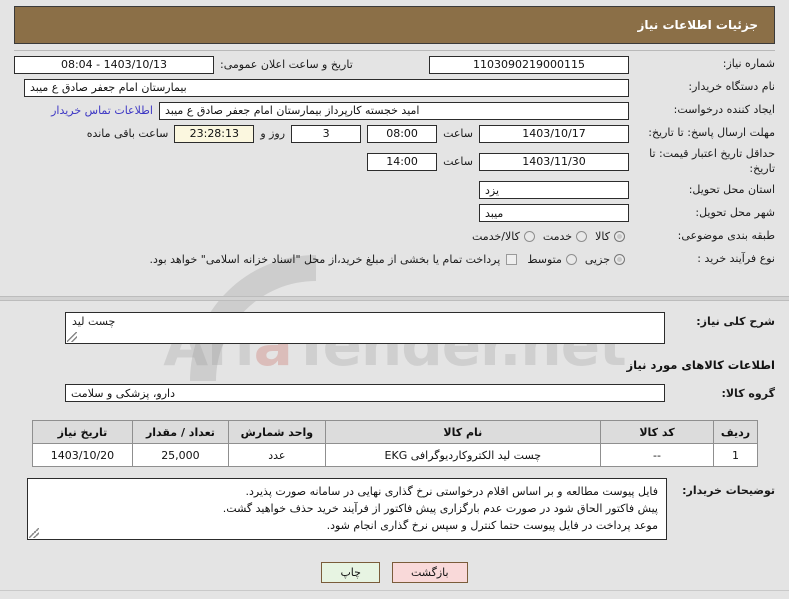 The height and width of the screenshot is (599, 789). Describe the element at coordinates (214, 133) in the screenshot. I see `remaining-clock-field: 23:28:13` at that location.